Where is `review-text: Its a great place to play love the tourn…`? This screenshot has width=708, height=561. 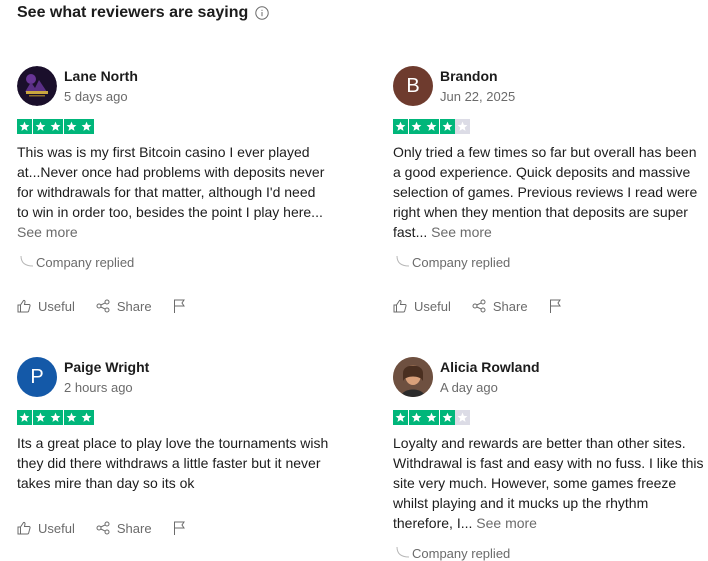 review-text: Its a great place to play love the tourn… is located at coordinates (173, 463).